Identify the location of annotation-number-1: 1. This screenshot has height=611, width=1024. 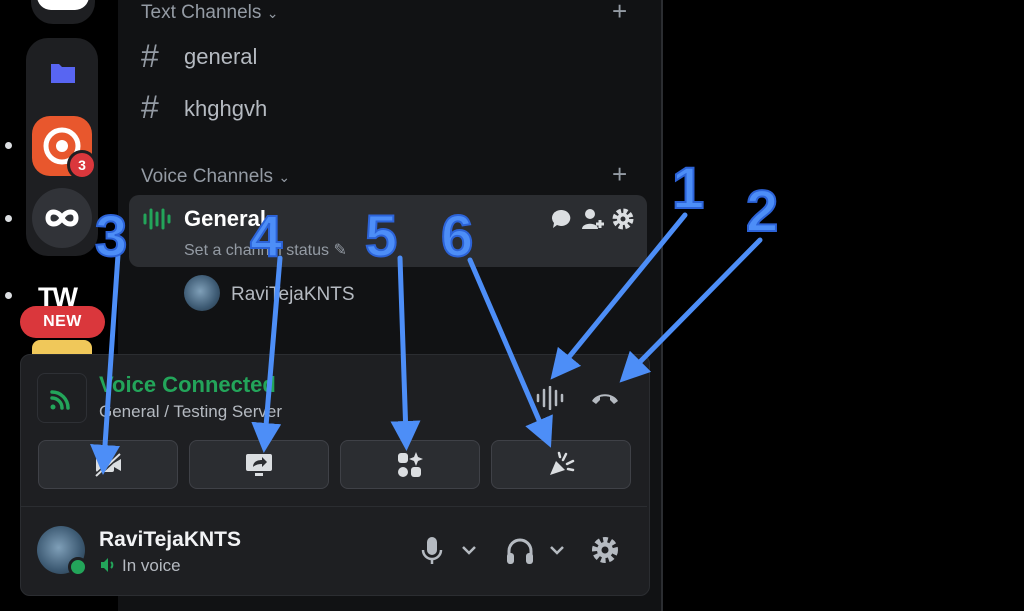
(688, 188).